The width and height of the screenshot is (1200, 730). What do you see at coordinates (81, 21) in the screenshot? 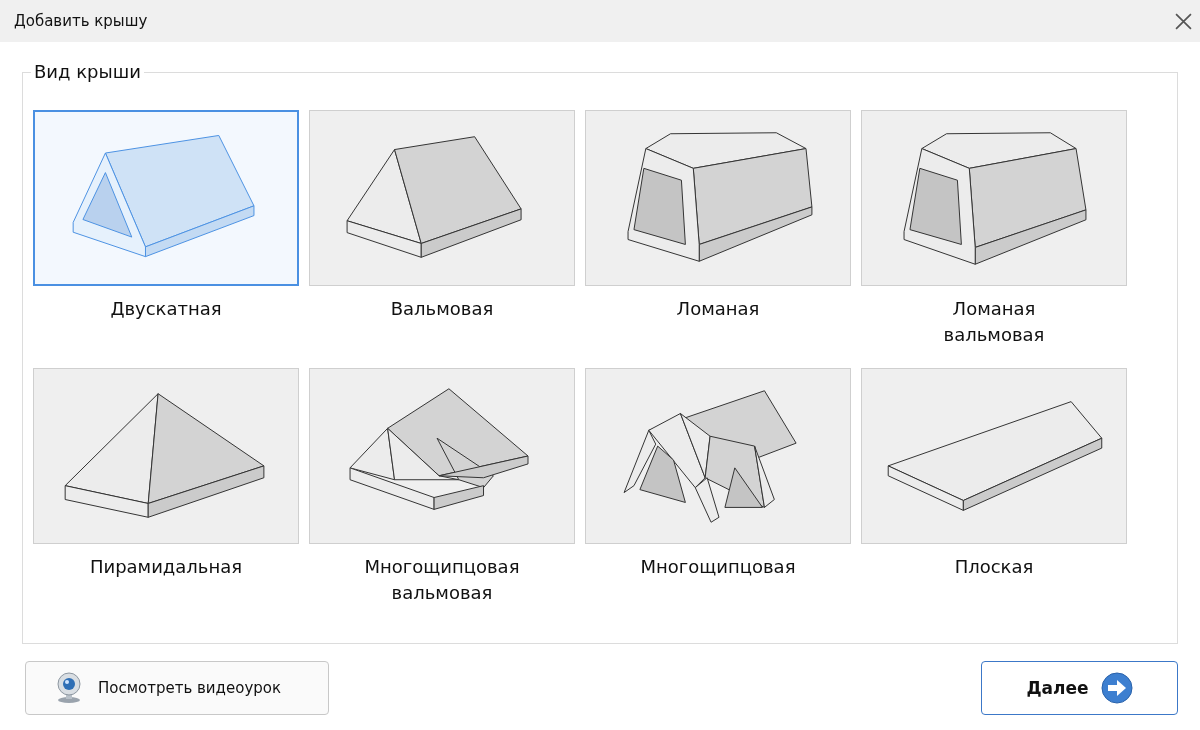
I see `window-title: Добавить крышу` at bounding box center [81, 21].